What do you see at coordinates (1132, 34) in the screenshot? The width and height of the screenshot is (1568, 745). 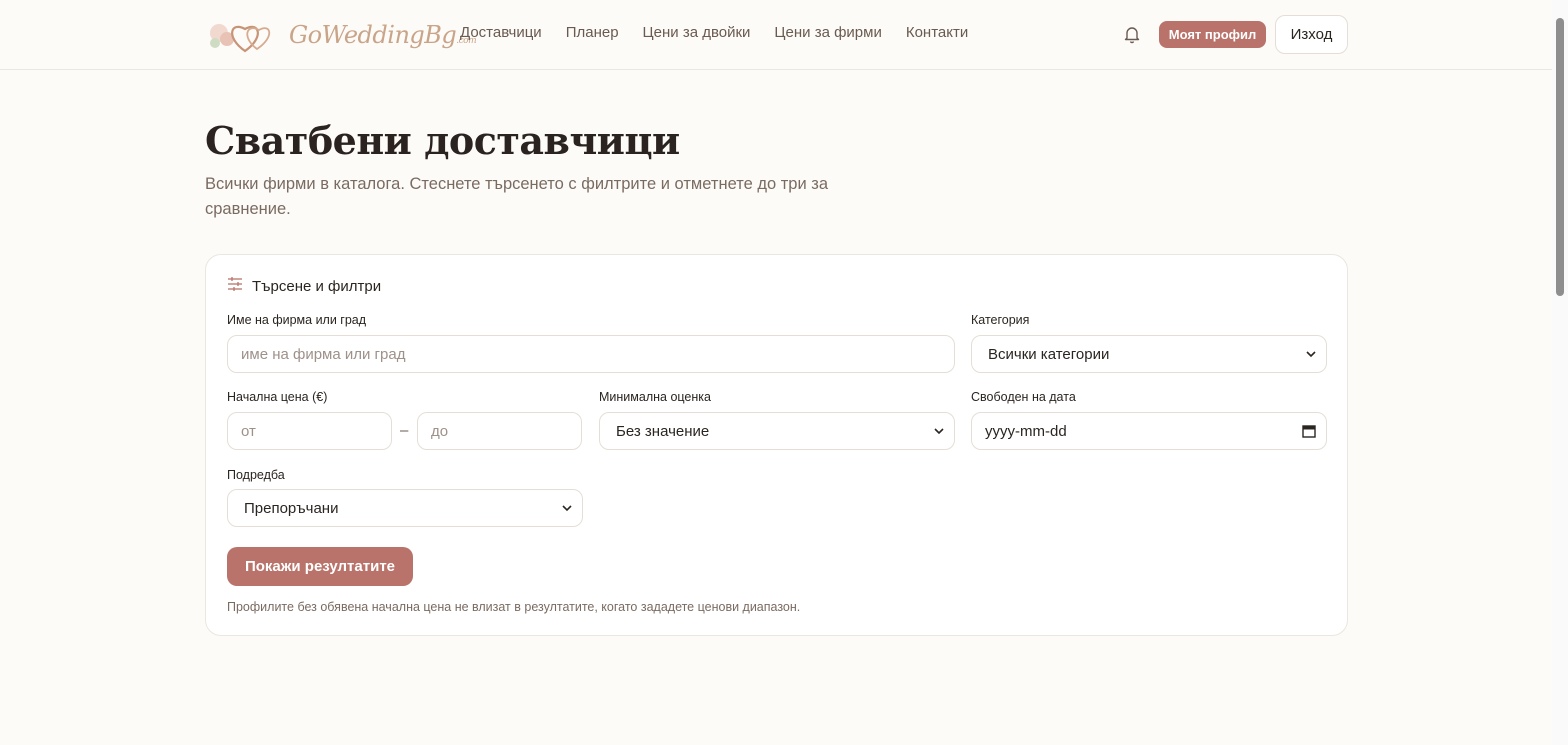 I see `bell-icon` at bounding box center [1132, 34].